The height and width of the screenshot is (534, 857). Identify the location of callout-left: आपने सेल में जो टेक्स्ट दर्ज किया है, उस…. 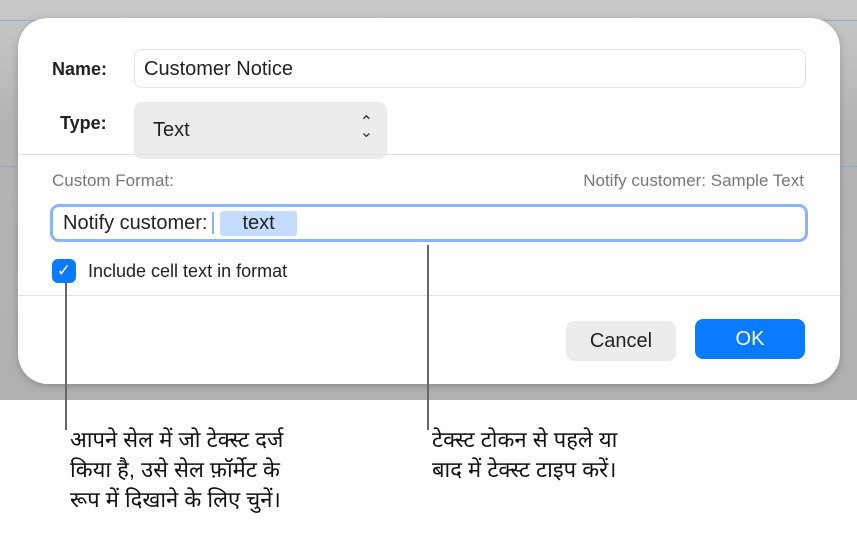
(176, 470).